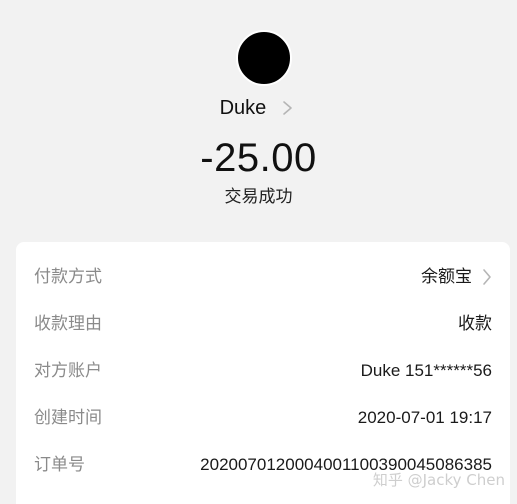 The height and width of the screenshot is (504, 517). What do you see at coordinates (68, 371) in the screenshot?
I see `detail-label: 对方账户` at bounding box center [68, 371].